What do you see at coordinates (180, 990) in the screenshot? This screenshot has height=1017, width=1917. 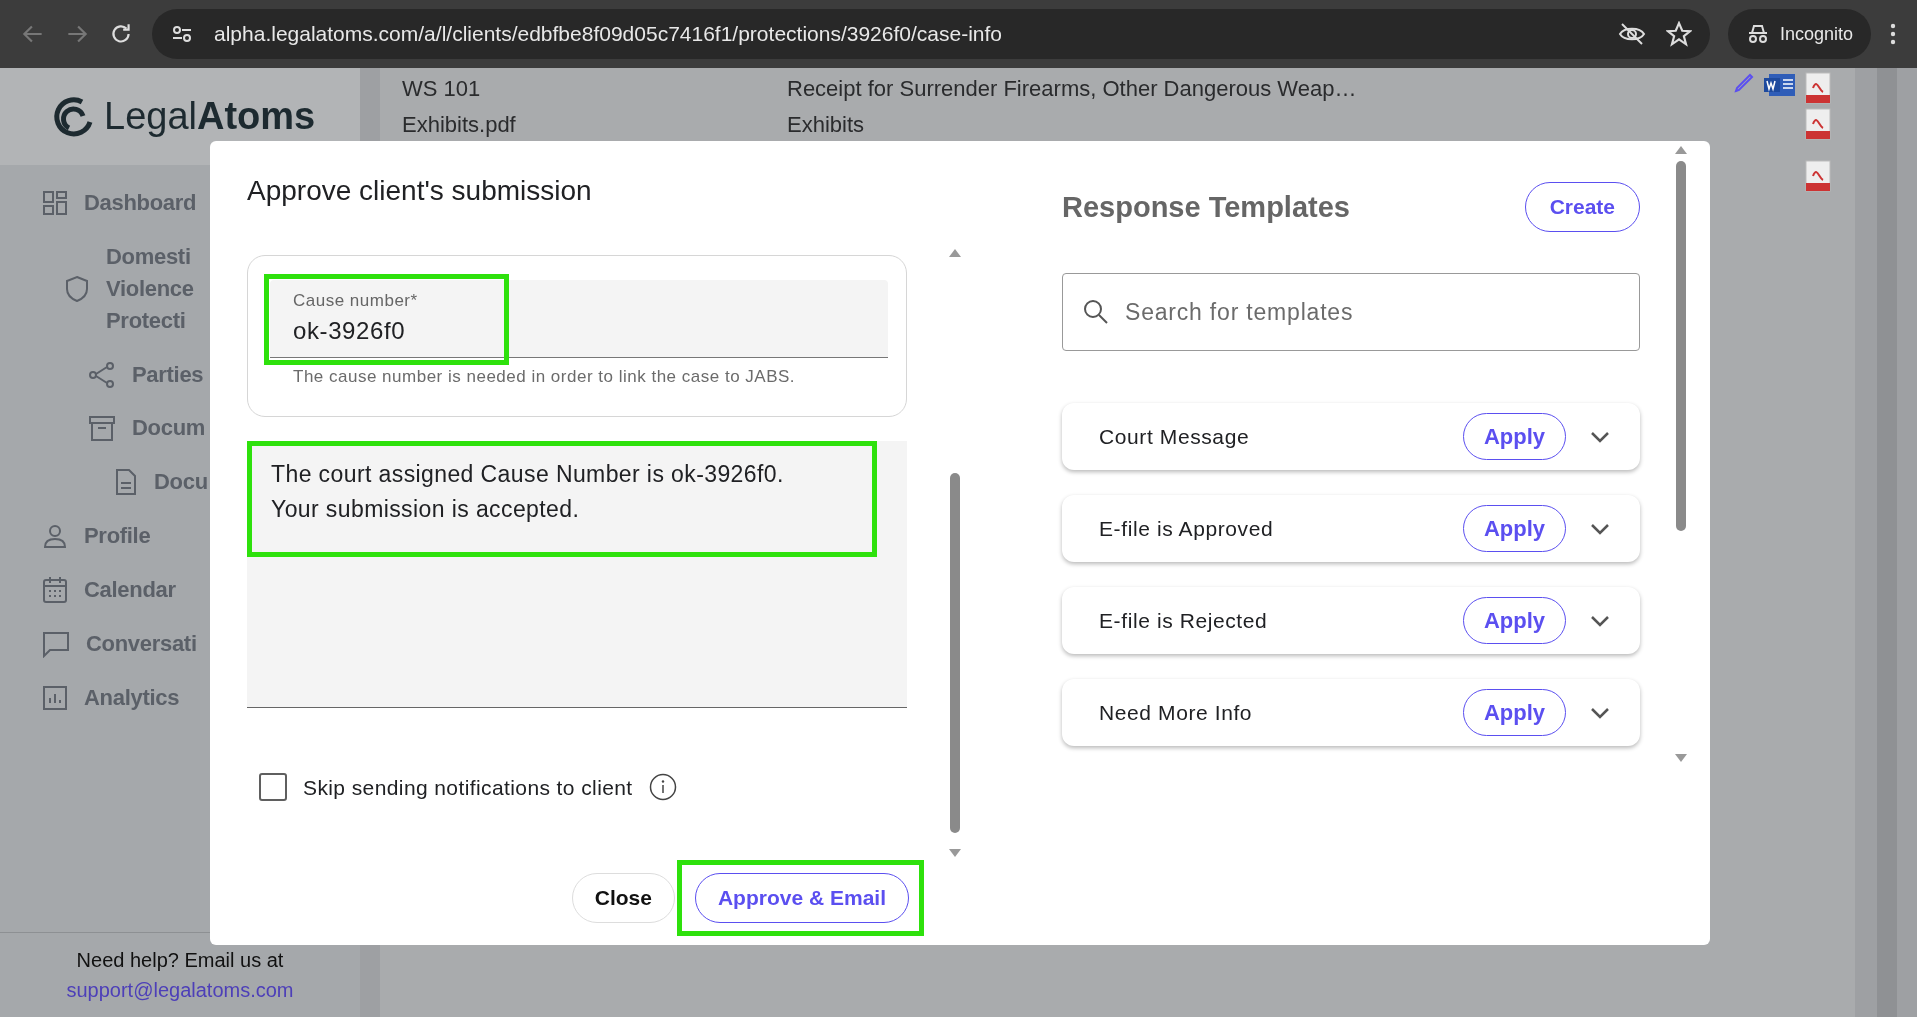 I see `support-email-link: support@legalatoms.com` at bounding box center [180, 990].